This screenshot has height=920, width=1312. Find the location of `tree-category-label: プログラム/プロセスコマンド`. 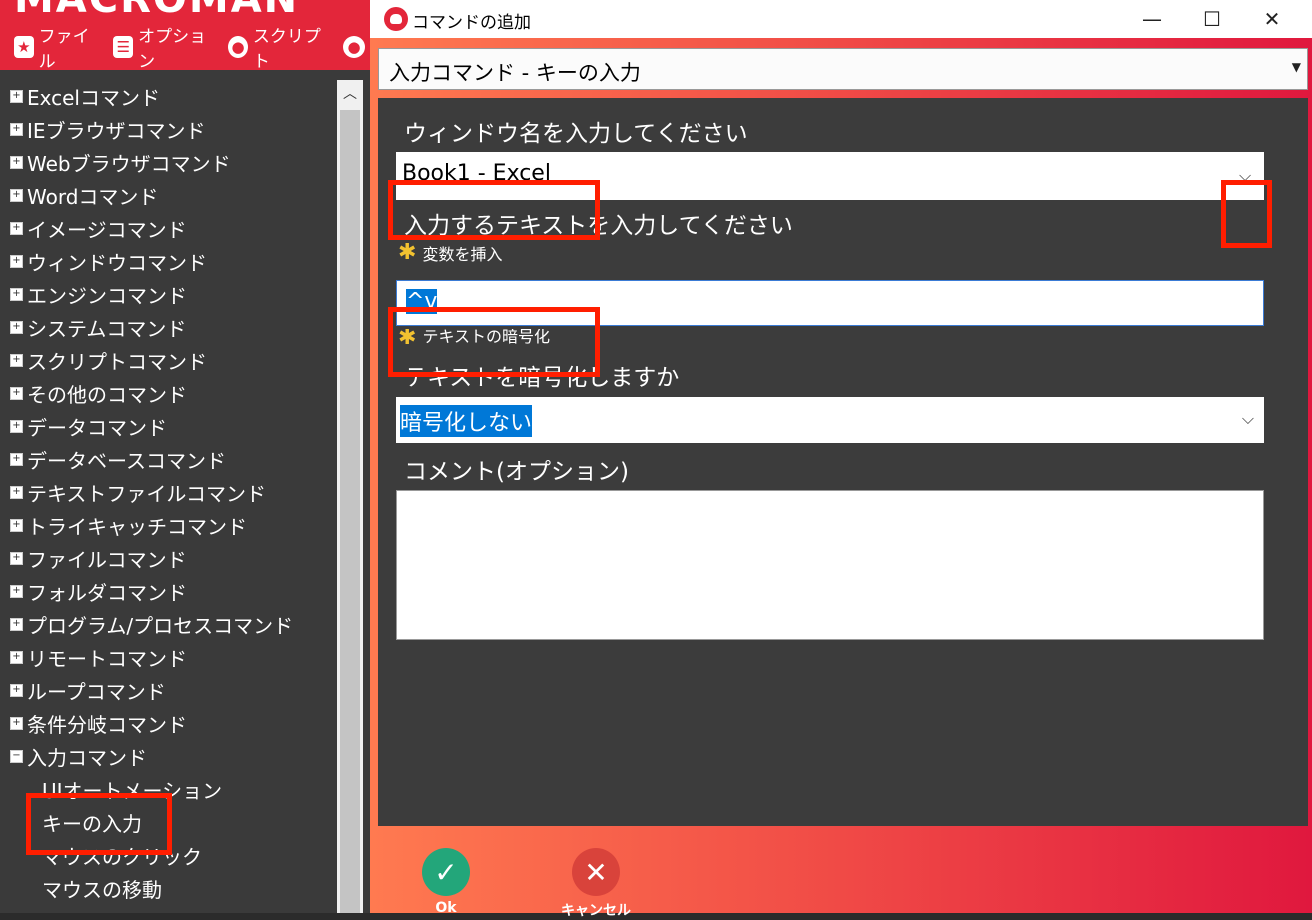

tree-category-label: プログラム/プロセスコマンド is located at coordinates (160, 626).